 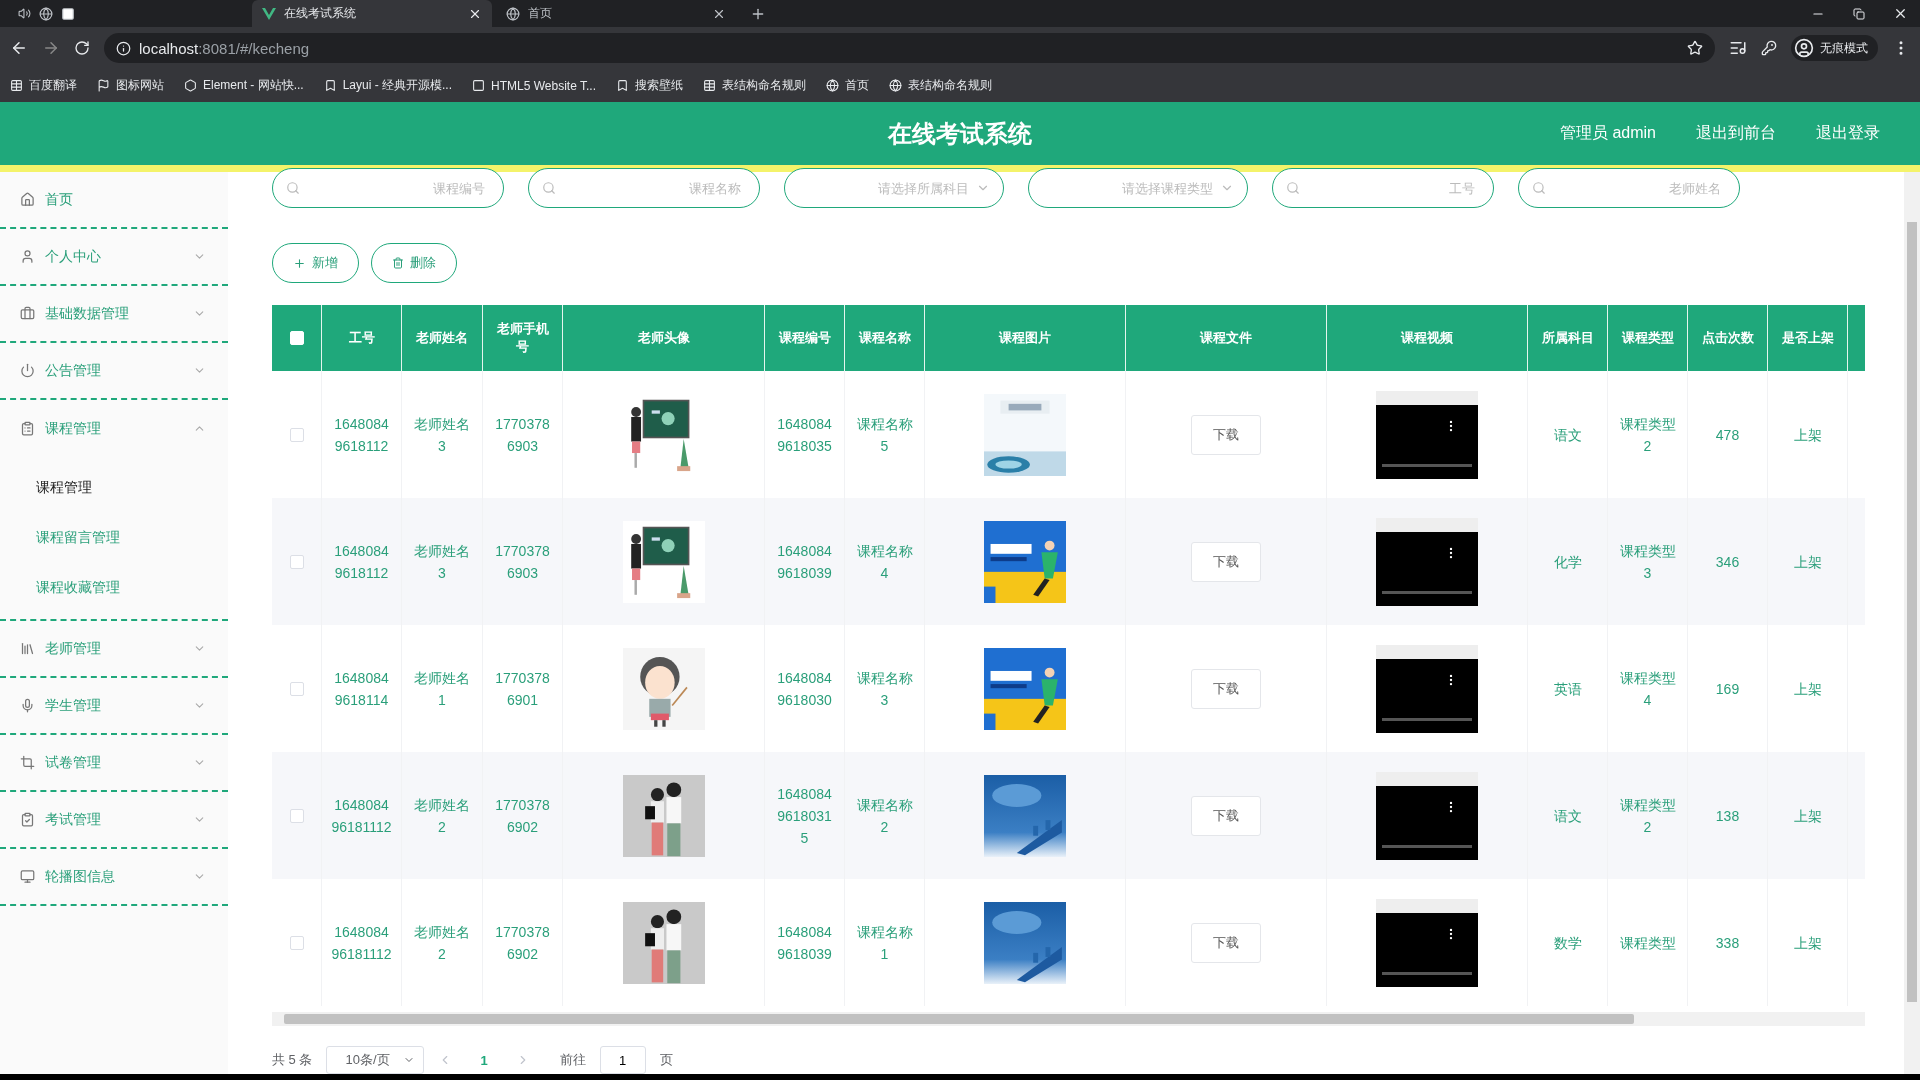 I want to click on books-icon, so click(x=27, y=648).